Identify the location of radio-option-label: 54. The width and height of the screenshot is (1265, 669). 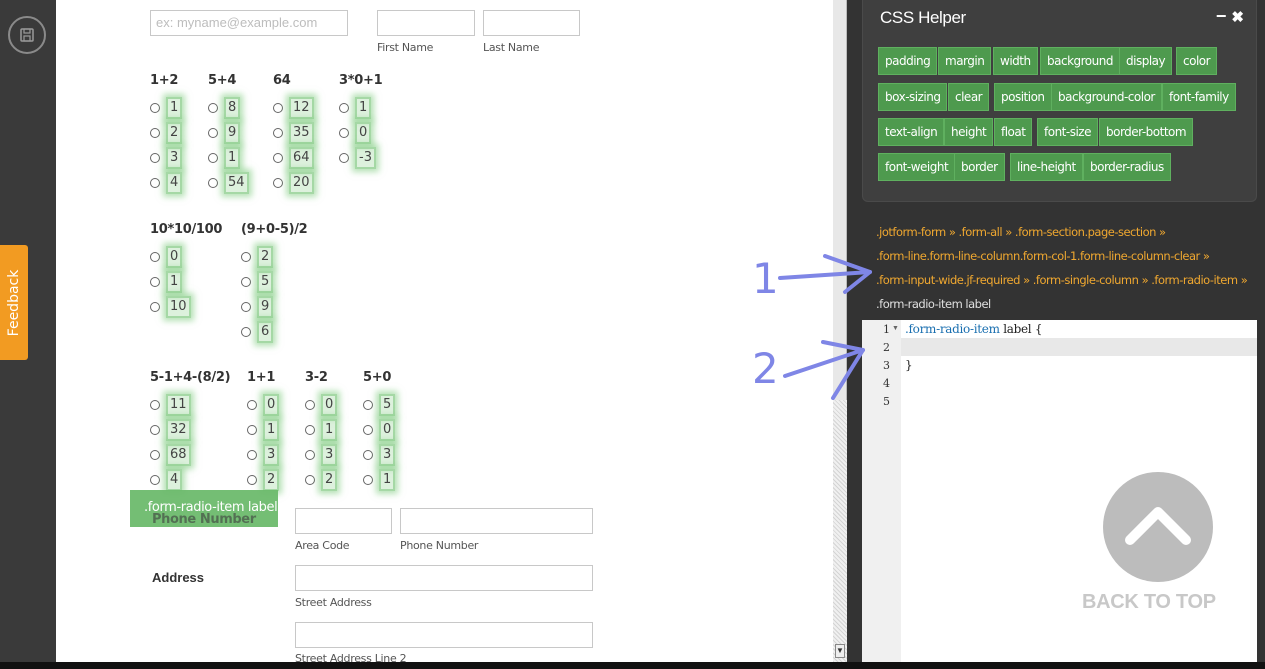
(236, 183).